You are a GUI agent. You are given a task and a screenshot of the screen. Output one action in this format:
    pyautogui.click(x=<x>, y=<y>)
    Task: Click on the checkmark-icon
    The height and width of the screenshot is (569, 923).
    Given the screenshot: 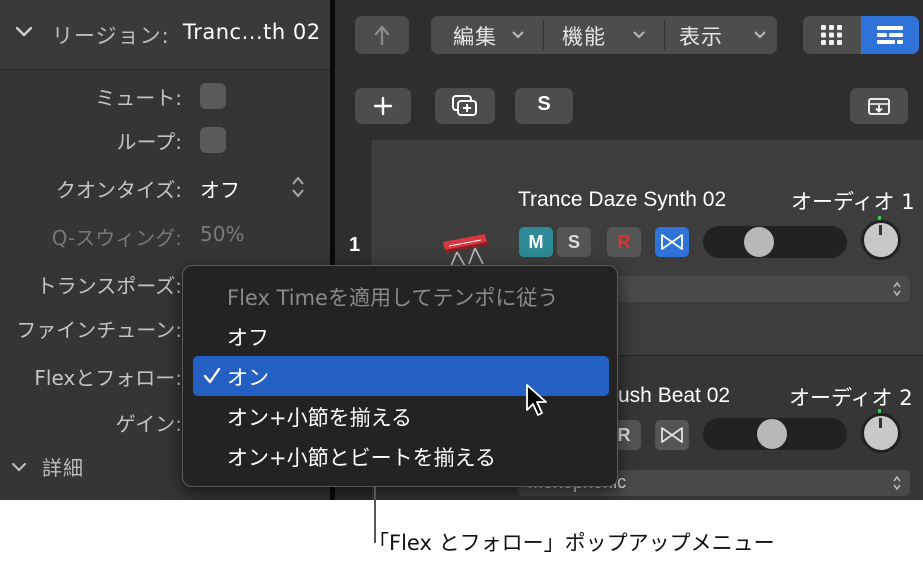 What is the action you would take?
    pyautogui.click(x=212, y=375)
    